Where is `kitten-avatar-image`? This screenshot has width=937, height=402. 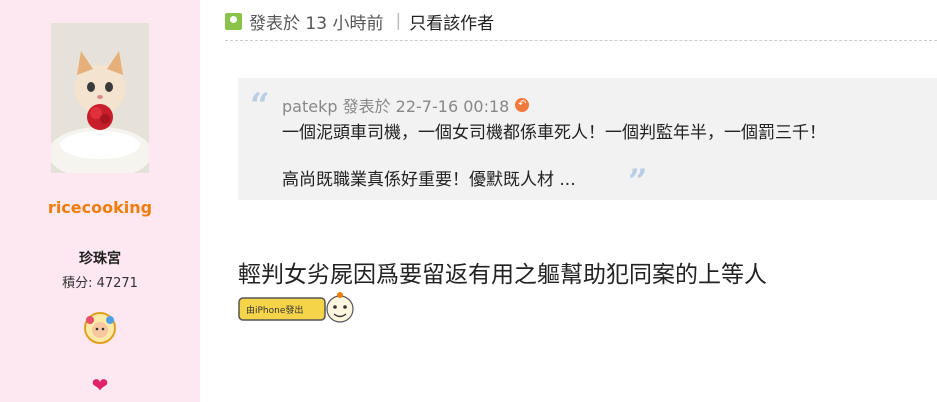
kitten-avatar-image is located at coordinates (100, 98).